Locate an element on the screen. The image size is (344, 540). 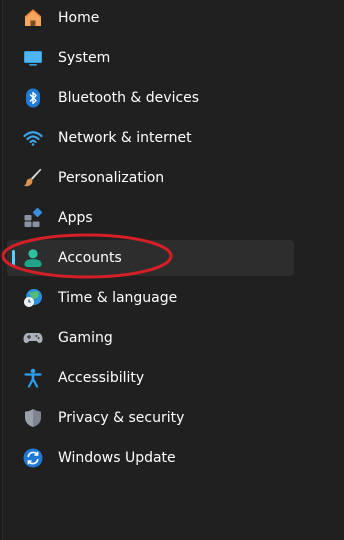
bluetooth-icon is located at coordinates (33, 98).